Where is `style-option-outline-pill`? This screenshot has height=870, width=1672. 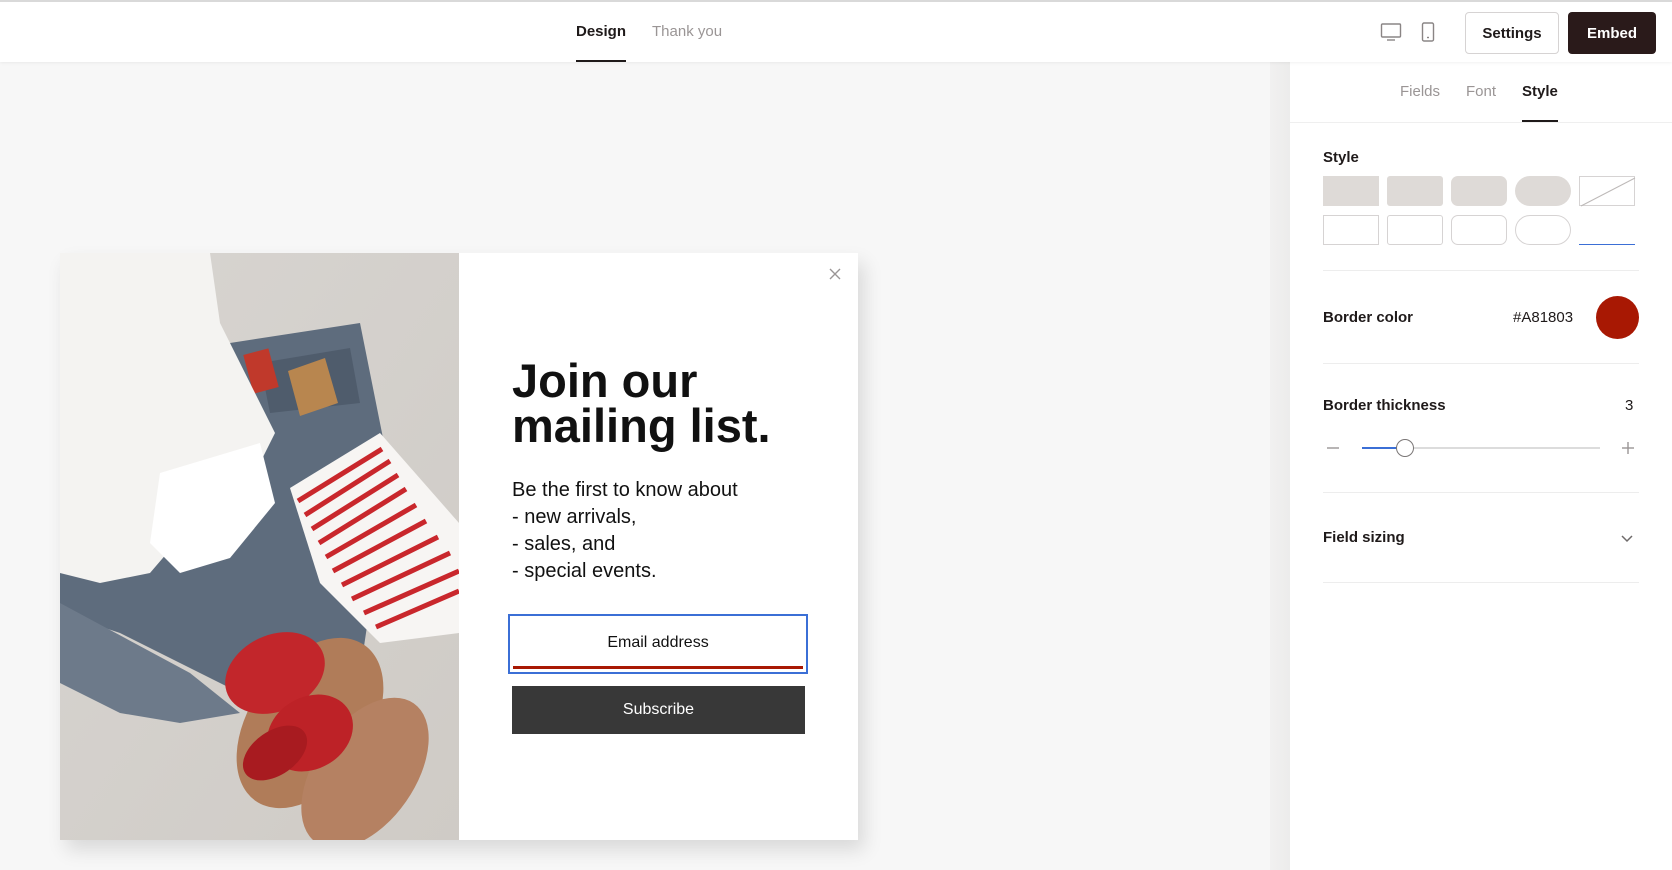 style-option-outline-pill is located at coordinates (1543, 230).